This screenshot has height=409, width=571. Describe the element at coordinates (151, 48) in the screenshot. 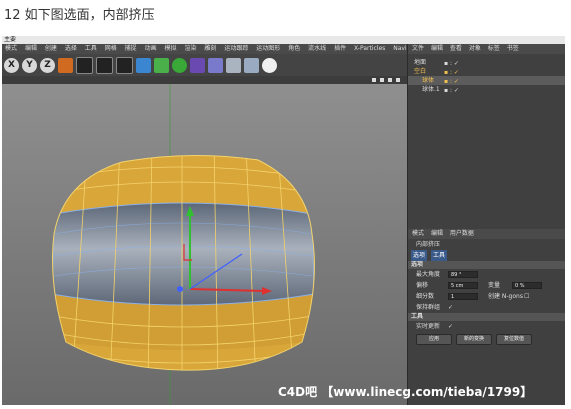

I see `menu-item: 动画` at that location.